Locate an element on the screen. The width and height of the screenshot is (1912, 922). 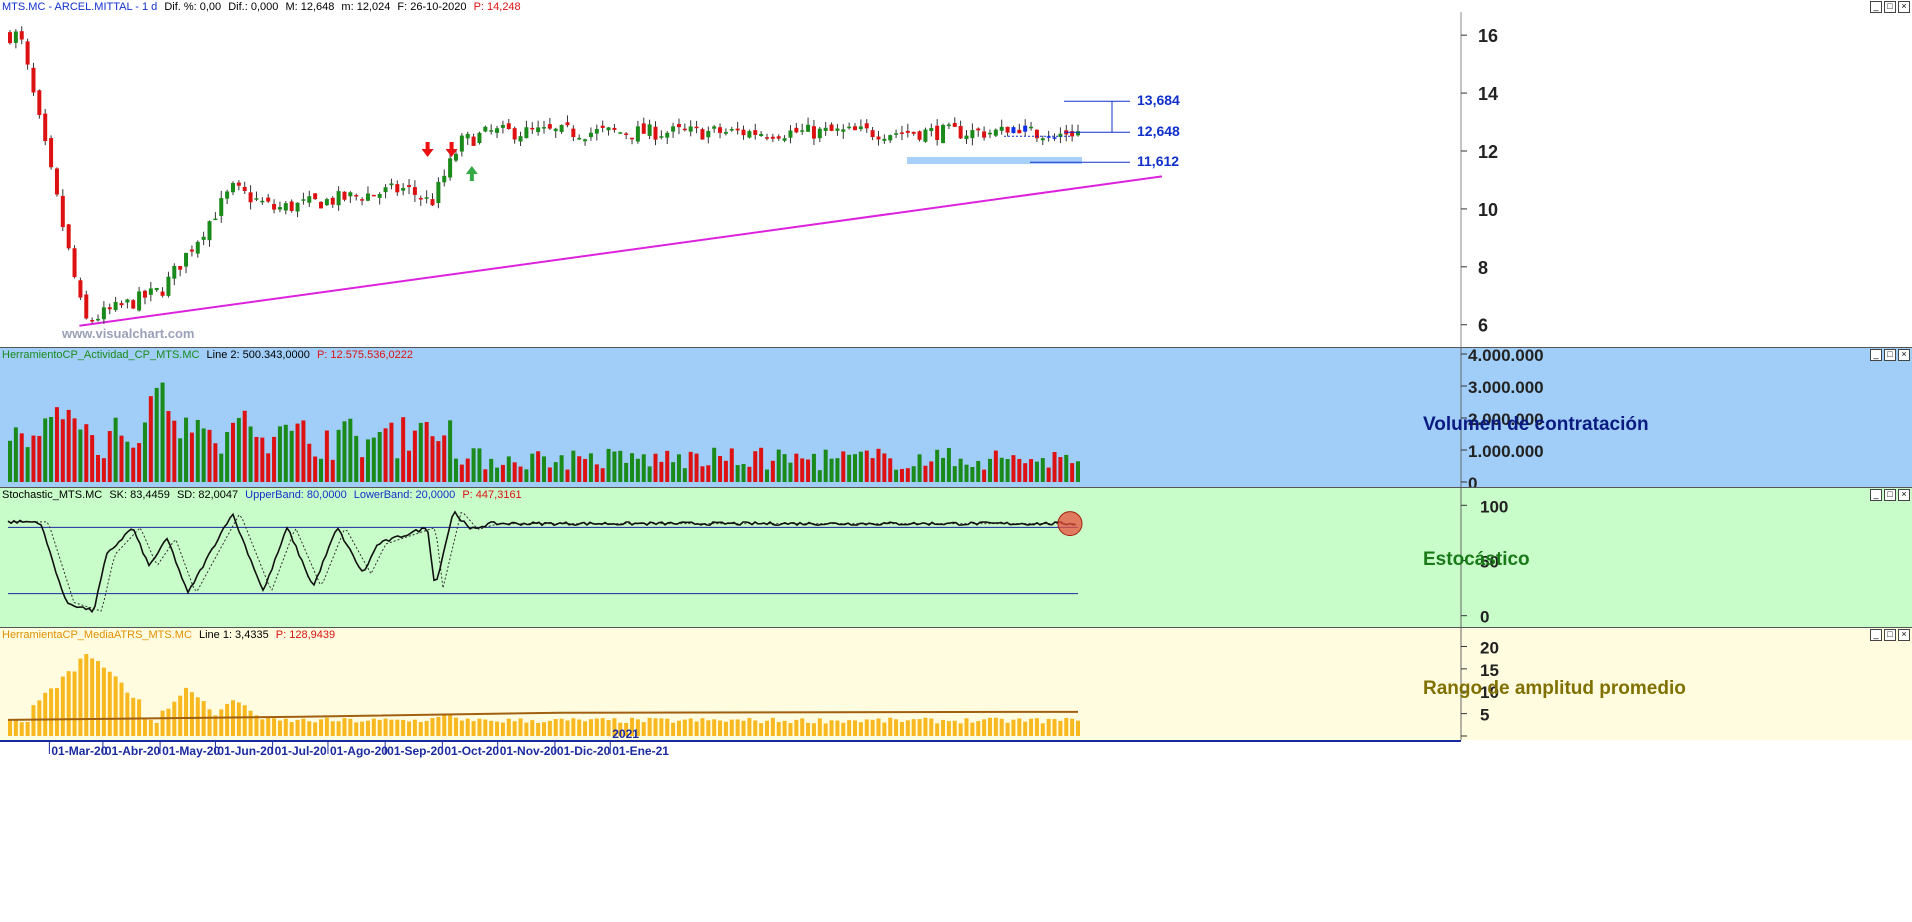
x-tick-label: 01-Jun-20 is located at coordinates (245, 751).